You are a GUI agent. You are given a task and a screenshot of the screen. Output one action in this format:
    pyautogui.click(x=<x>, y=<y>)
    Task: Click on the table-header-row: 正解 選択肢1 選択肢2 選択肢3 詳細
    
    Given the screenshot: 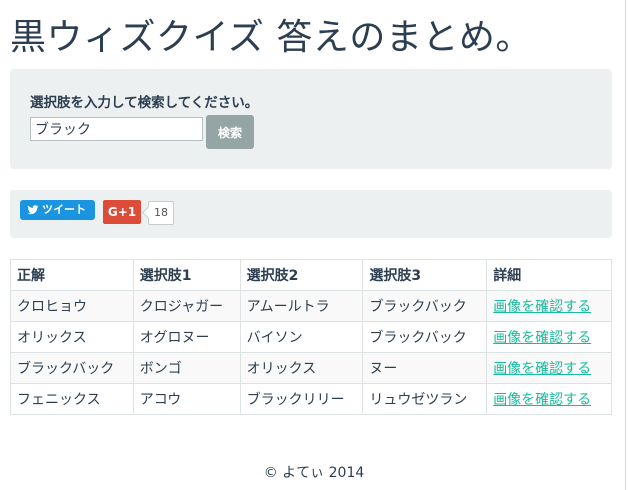 What is the action you would take?
    pyautogui.click(x=311, y=275)
    